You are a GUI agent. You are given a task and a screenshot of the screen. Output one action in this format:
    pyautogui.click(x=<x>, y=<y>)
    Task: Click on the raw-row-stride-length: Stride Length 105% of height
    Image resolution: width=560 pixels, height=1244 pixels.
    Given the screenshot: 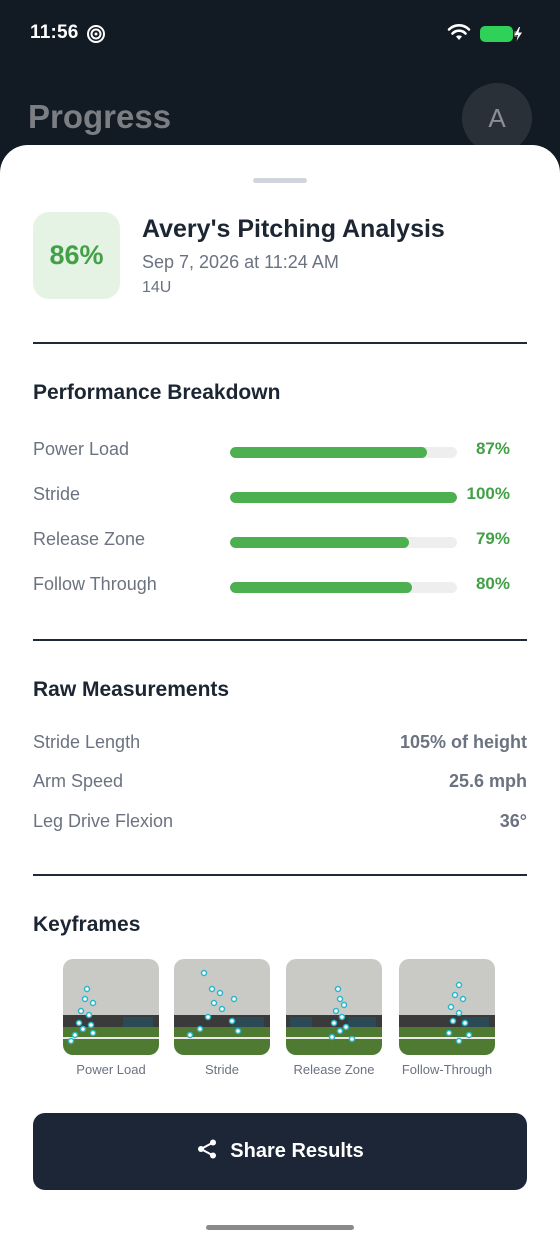 What is the action you would take?
    pyautogui.click(x=280, y=744)
    